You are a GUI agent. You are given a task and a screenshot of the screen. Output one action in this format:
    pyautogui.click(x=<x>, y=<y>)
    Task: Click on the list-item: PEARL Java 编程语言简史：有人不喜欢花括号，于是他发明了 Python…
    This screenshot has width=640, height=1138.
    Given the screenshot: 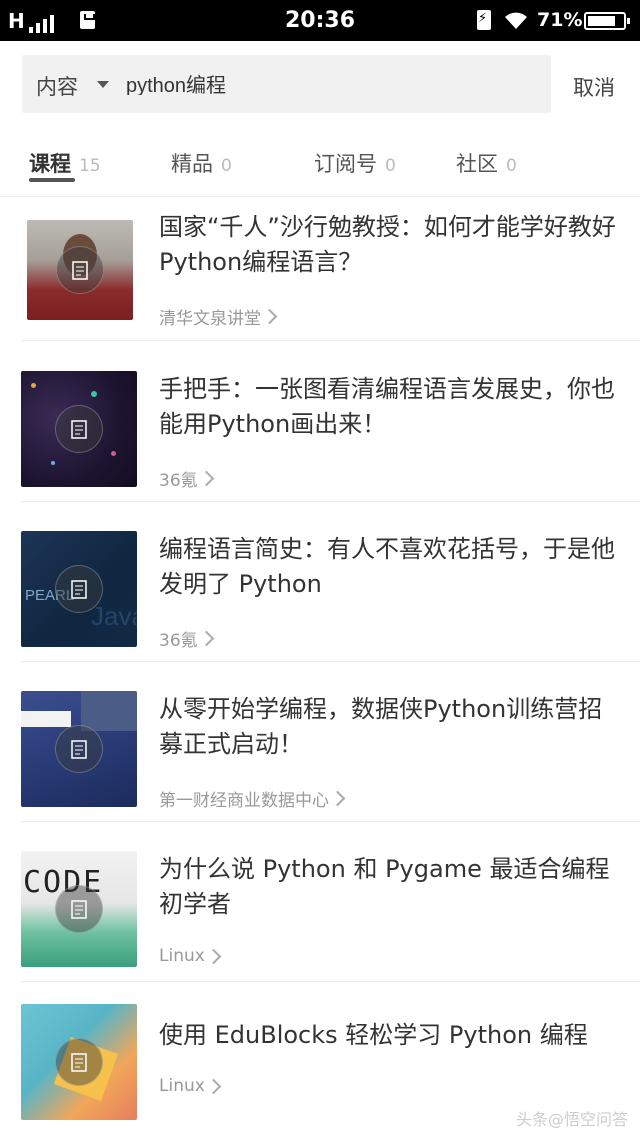 What is the action you would take?
    pyautogui.click(x=320, y=582)
    